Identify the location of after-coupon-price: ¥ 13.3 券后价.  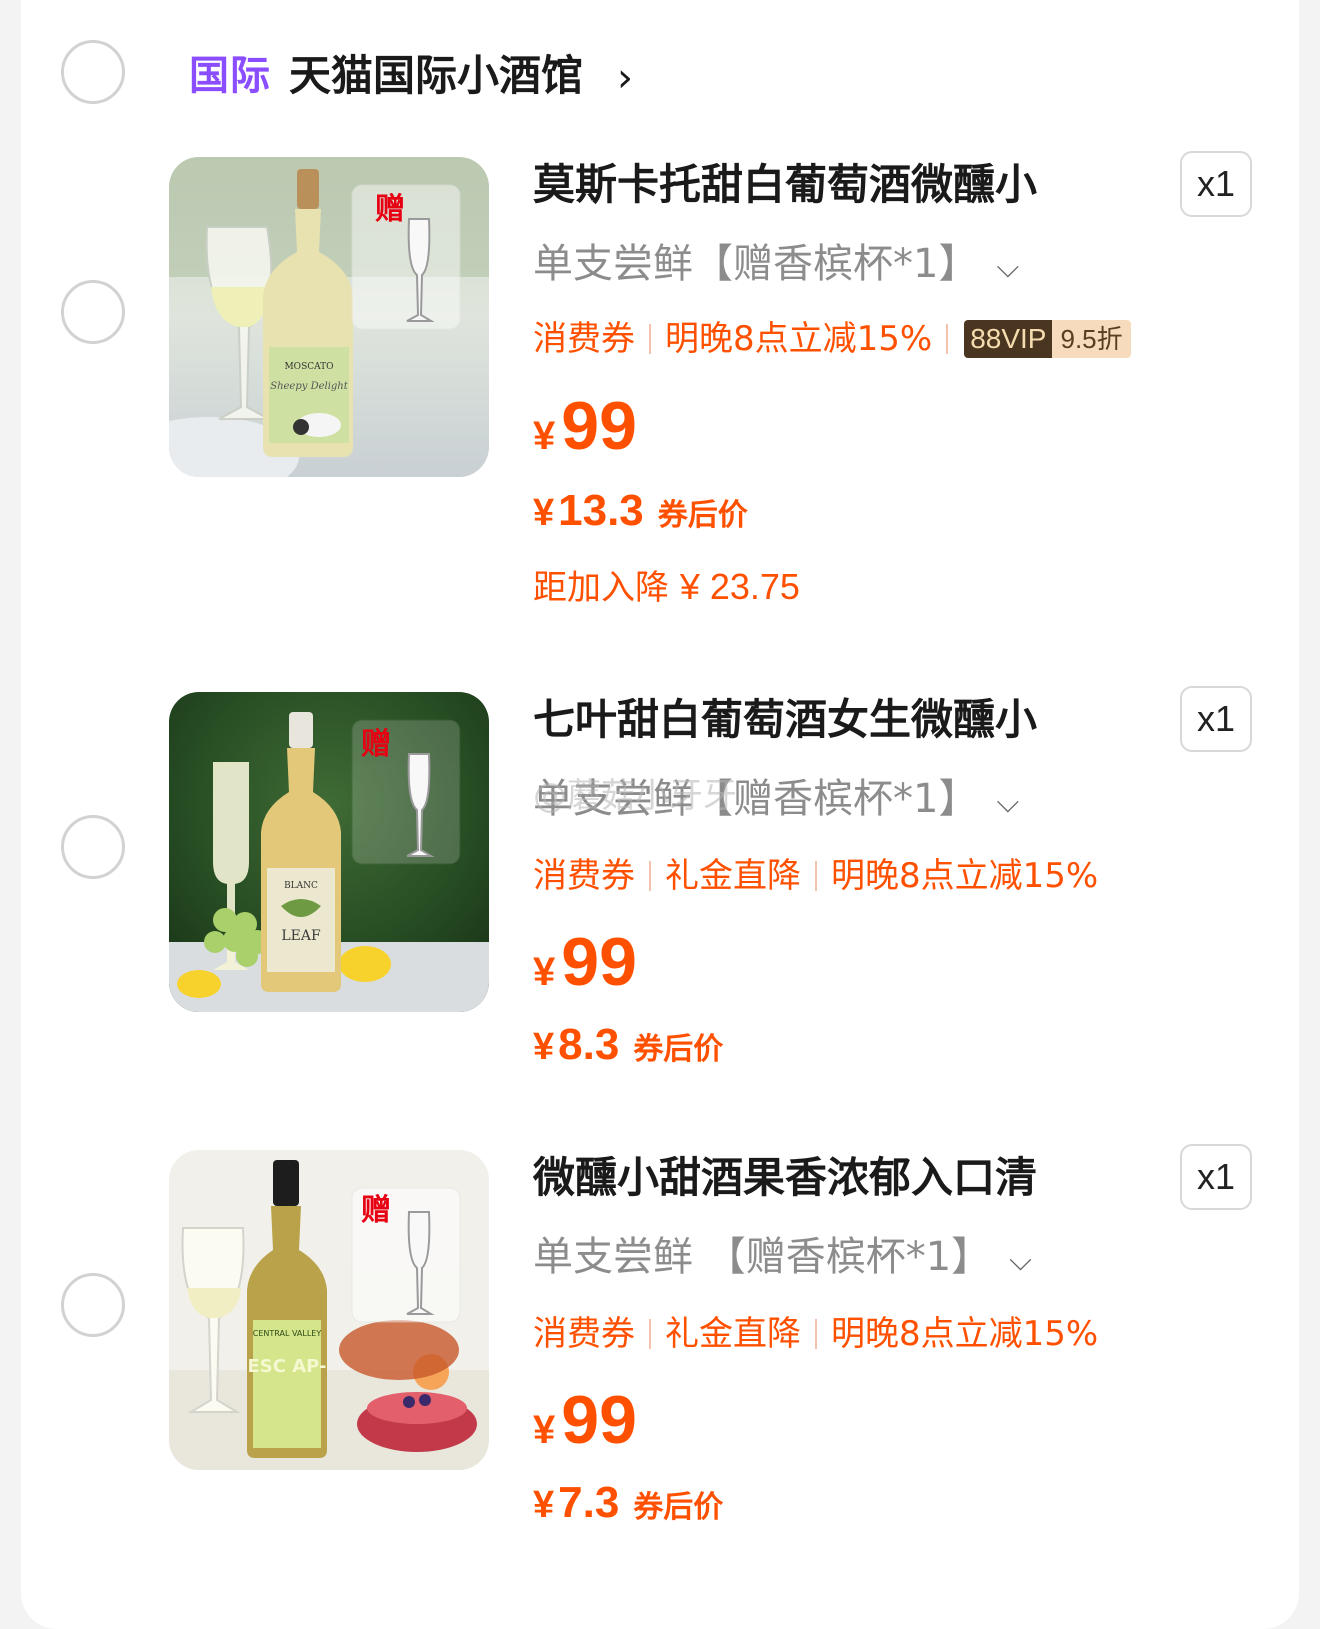
(640, 511).